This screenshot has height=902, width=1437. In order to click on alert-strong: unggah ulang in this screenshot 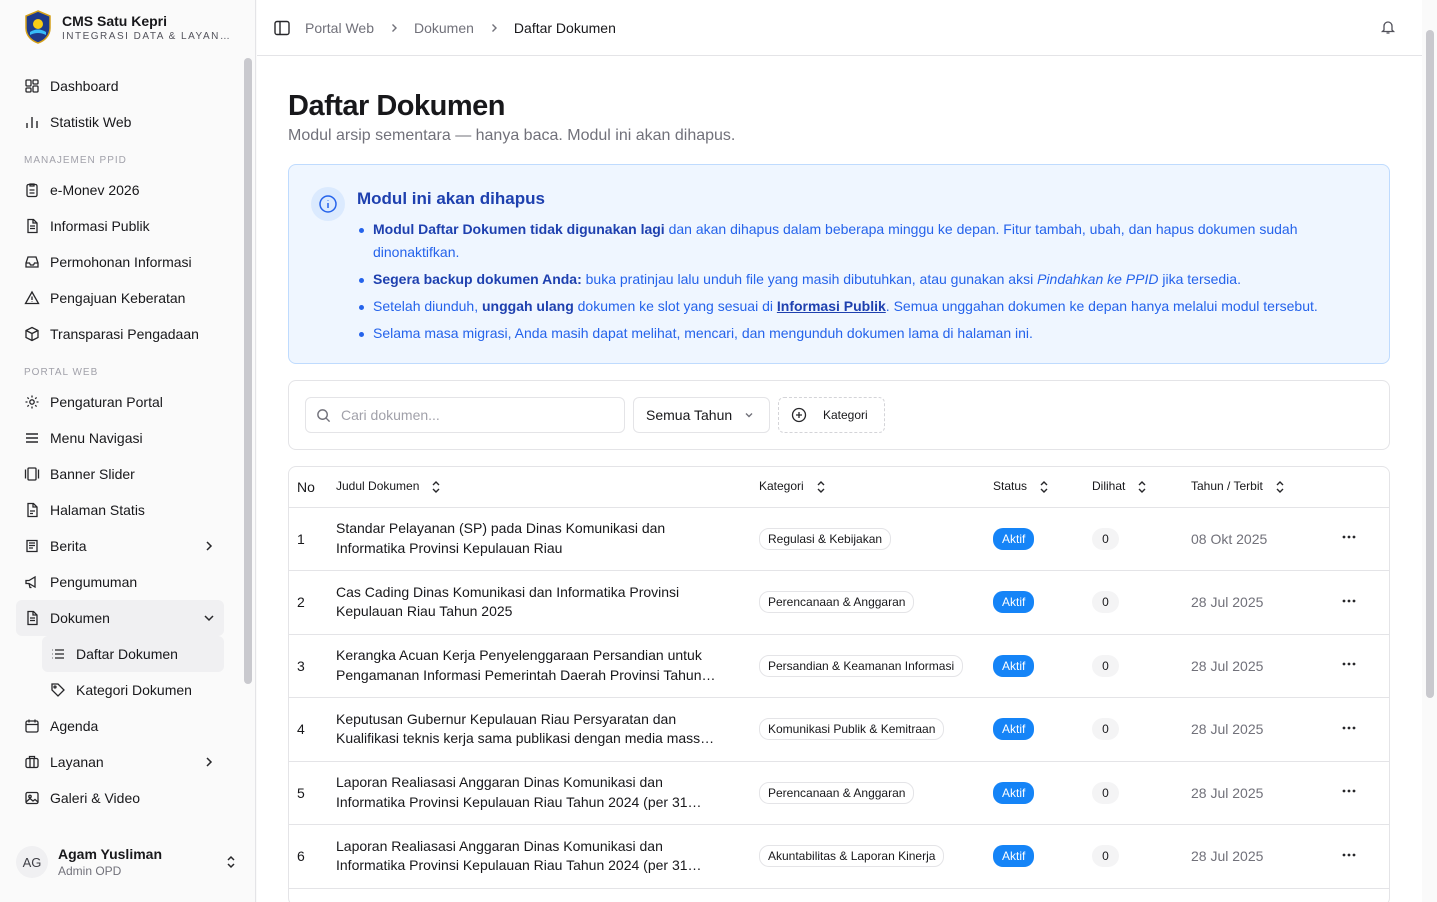, I will do `click(527, 306)`.